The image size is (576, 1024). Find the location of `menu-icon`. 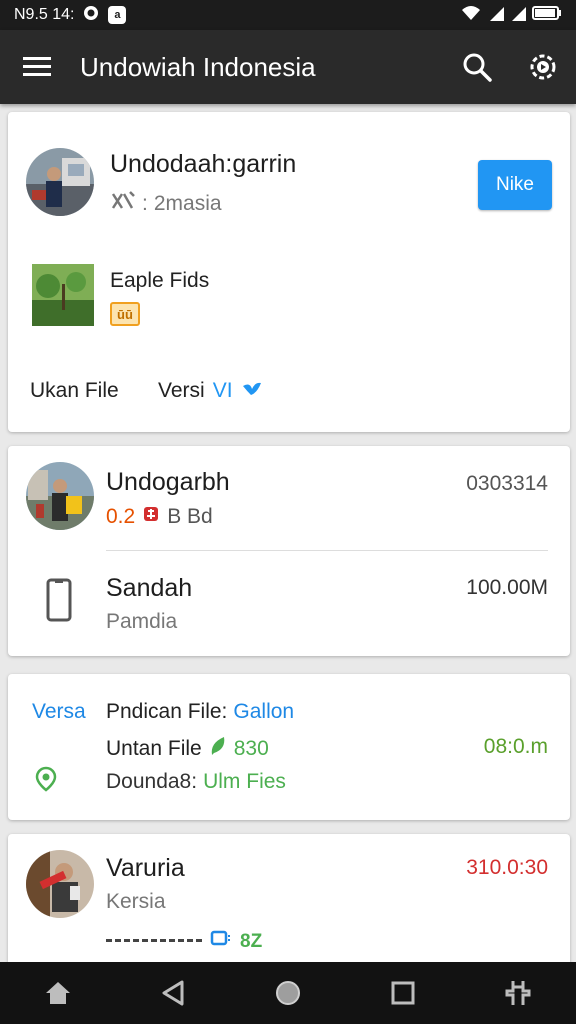

menu-icon is located at coordinates (37, 67).